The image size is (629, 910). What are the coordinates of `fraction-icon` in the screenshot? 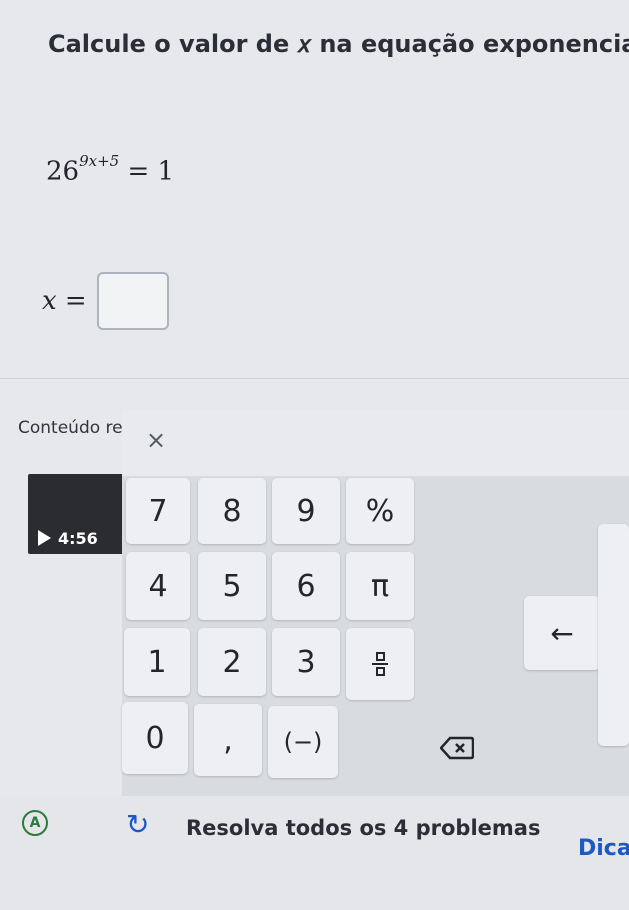 It's located at (380, 664).